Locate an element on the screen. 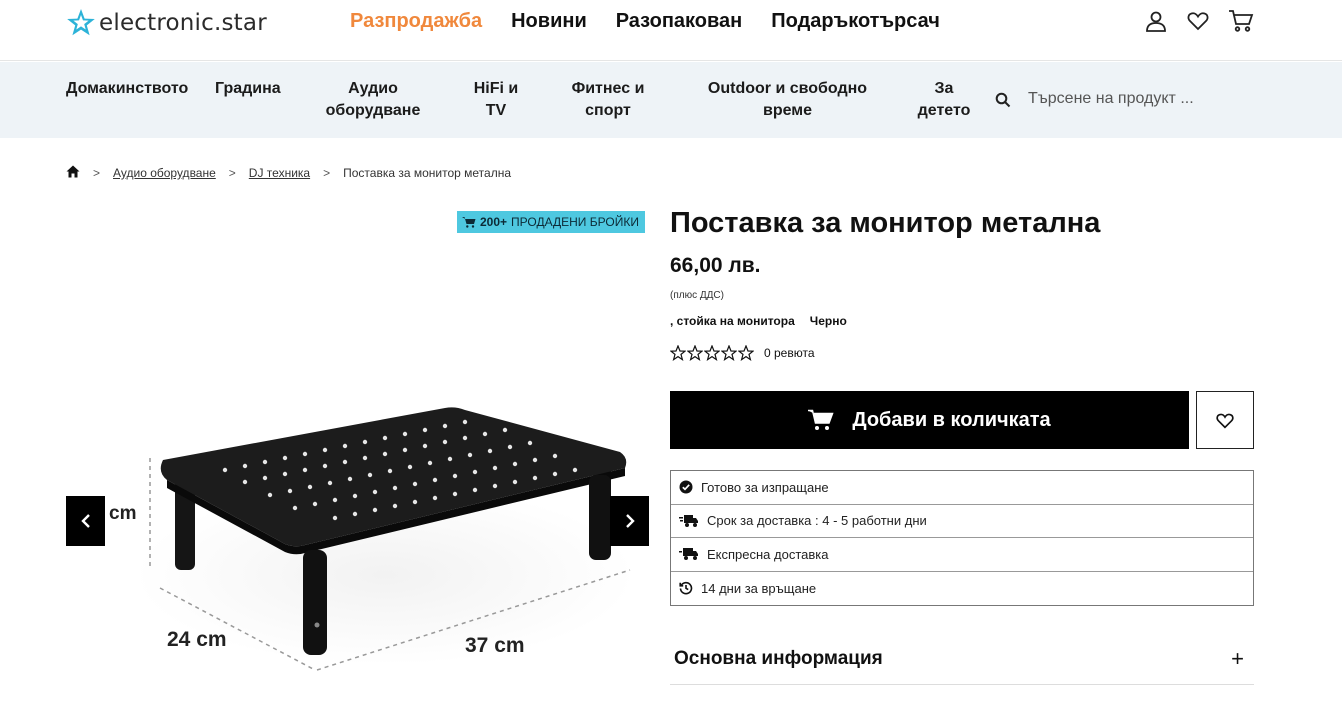  info-text: Готово за изпращане is located at coordinates (765, 487).